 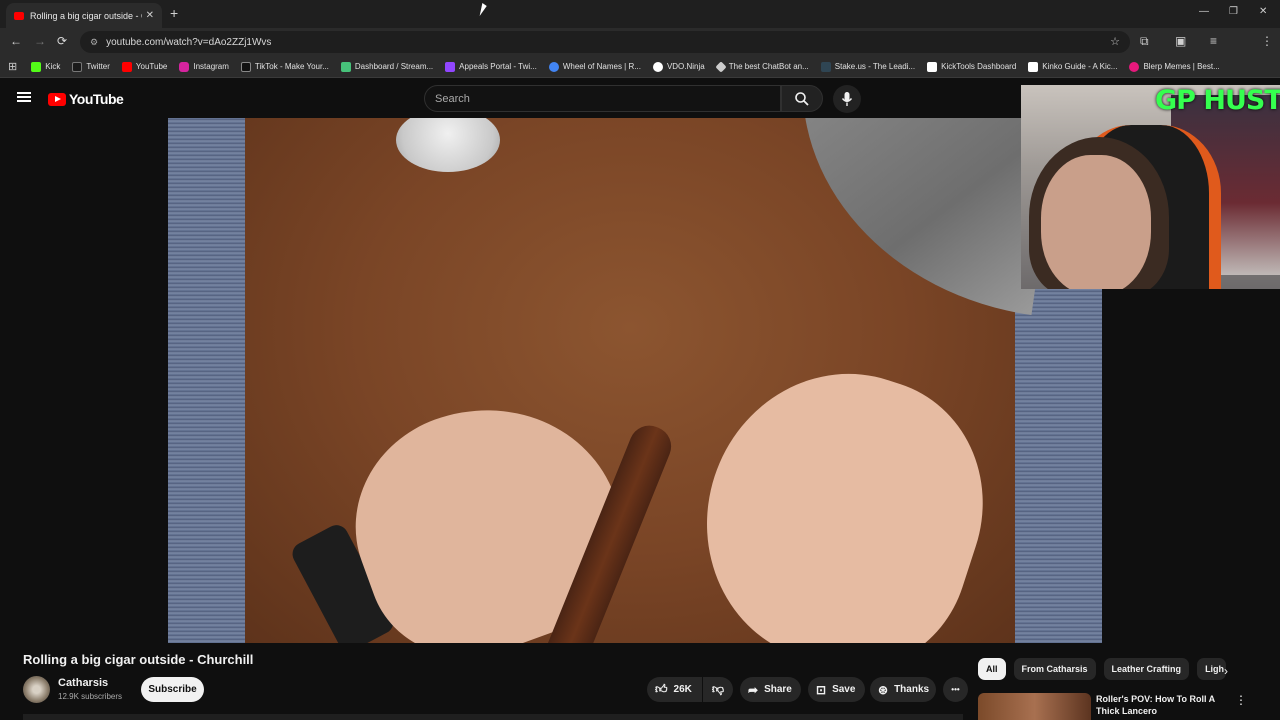 I want to click on apps-grid-icon: ⊞, so click(x=12, y=66).